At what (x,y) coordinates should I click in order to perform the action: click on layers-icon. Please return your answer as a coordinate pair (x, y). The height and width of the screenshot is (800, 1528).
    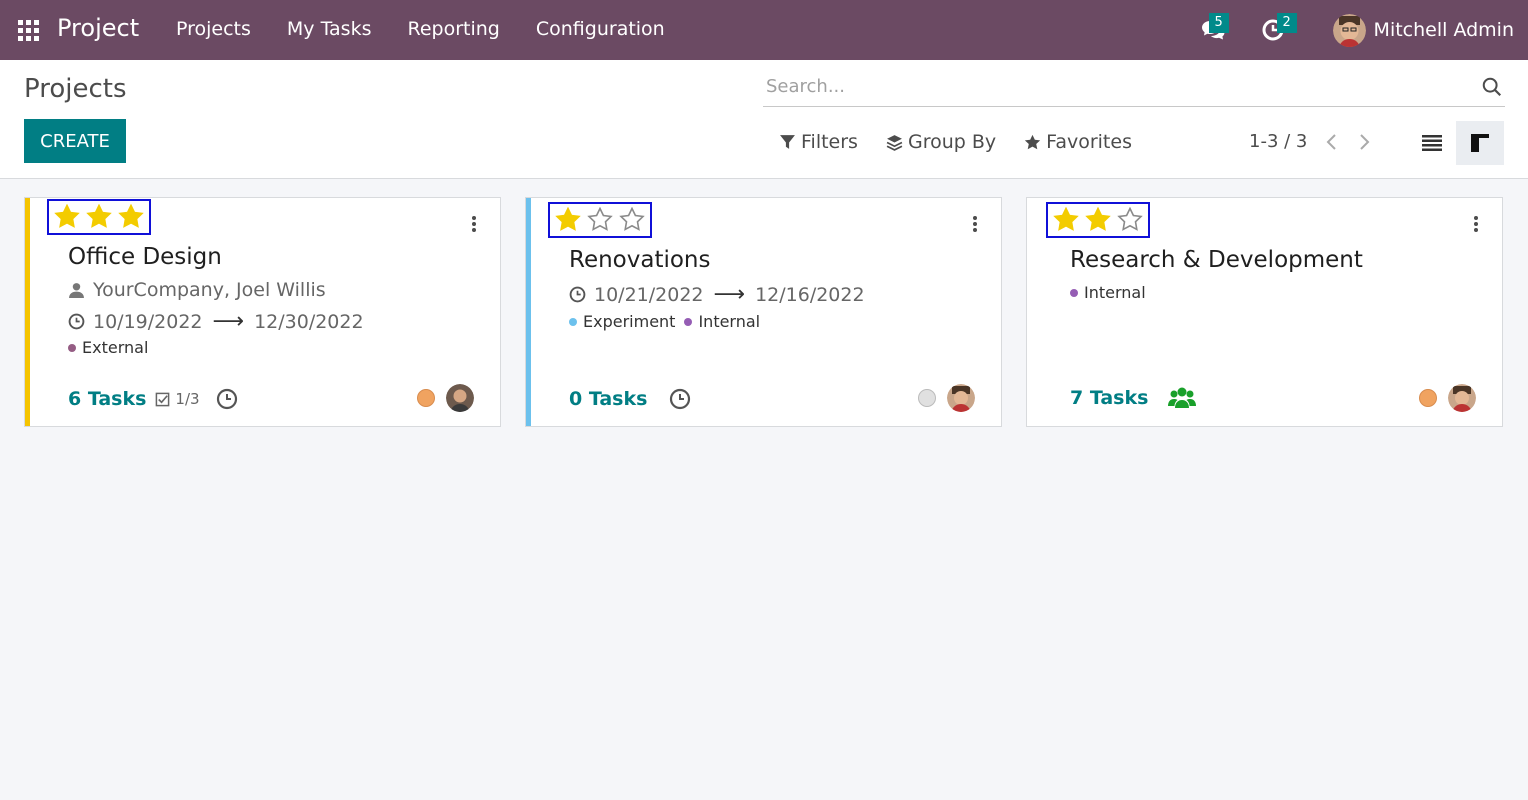
    Looking at the image, I should click on (894, 142).